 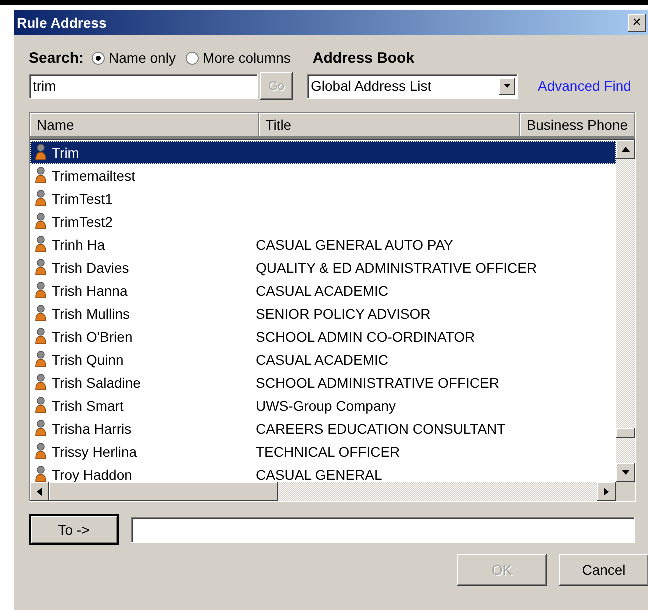 I want to click on contact-row: Trish Saladine SCHOOL ADMINISTRATIVE OFFICER, so click(x=323, y=382).